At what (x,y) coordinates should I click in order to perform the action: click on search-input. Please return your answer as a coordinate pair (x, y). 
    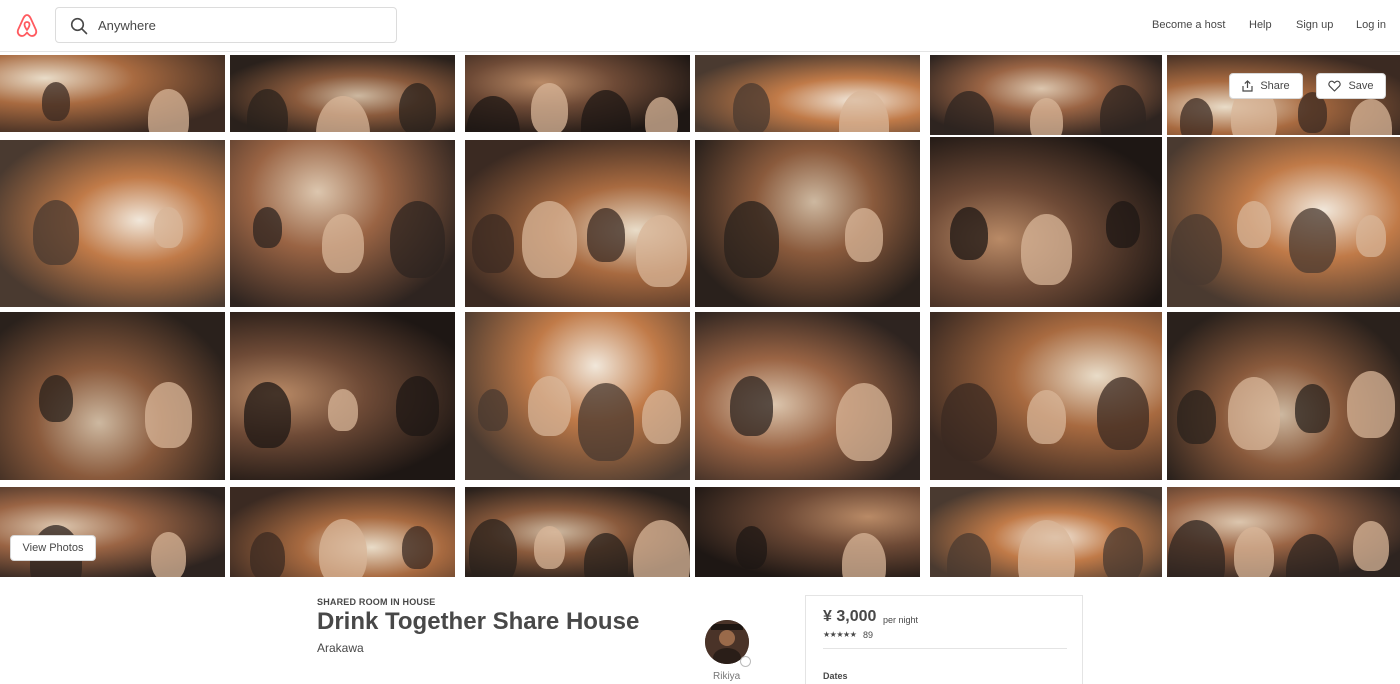
    Looking at the image, I should click on (243, 25).